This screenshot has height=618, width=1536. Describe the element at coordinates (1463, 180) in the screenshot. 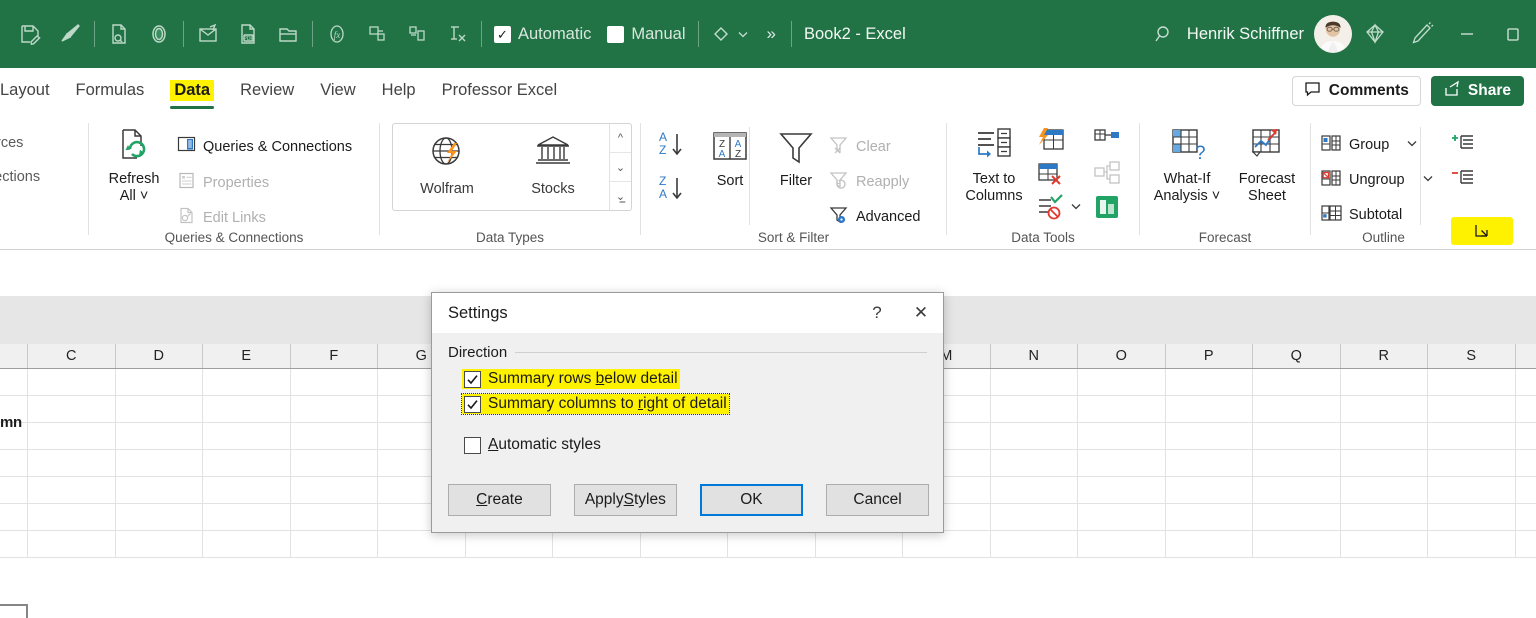

I see `hide-detail-button` at that location.